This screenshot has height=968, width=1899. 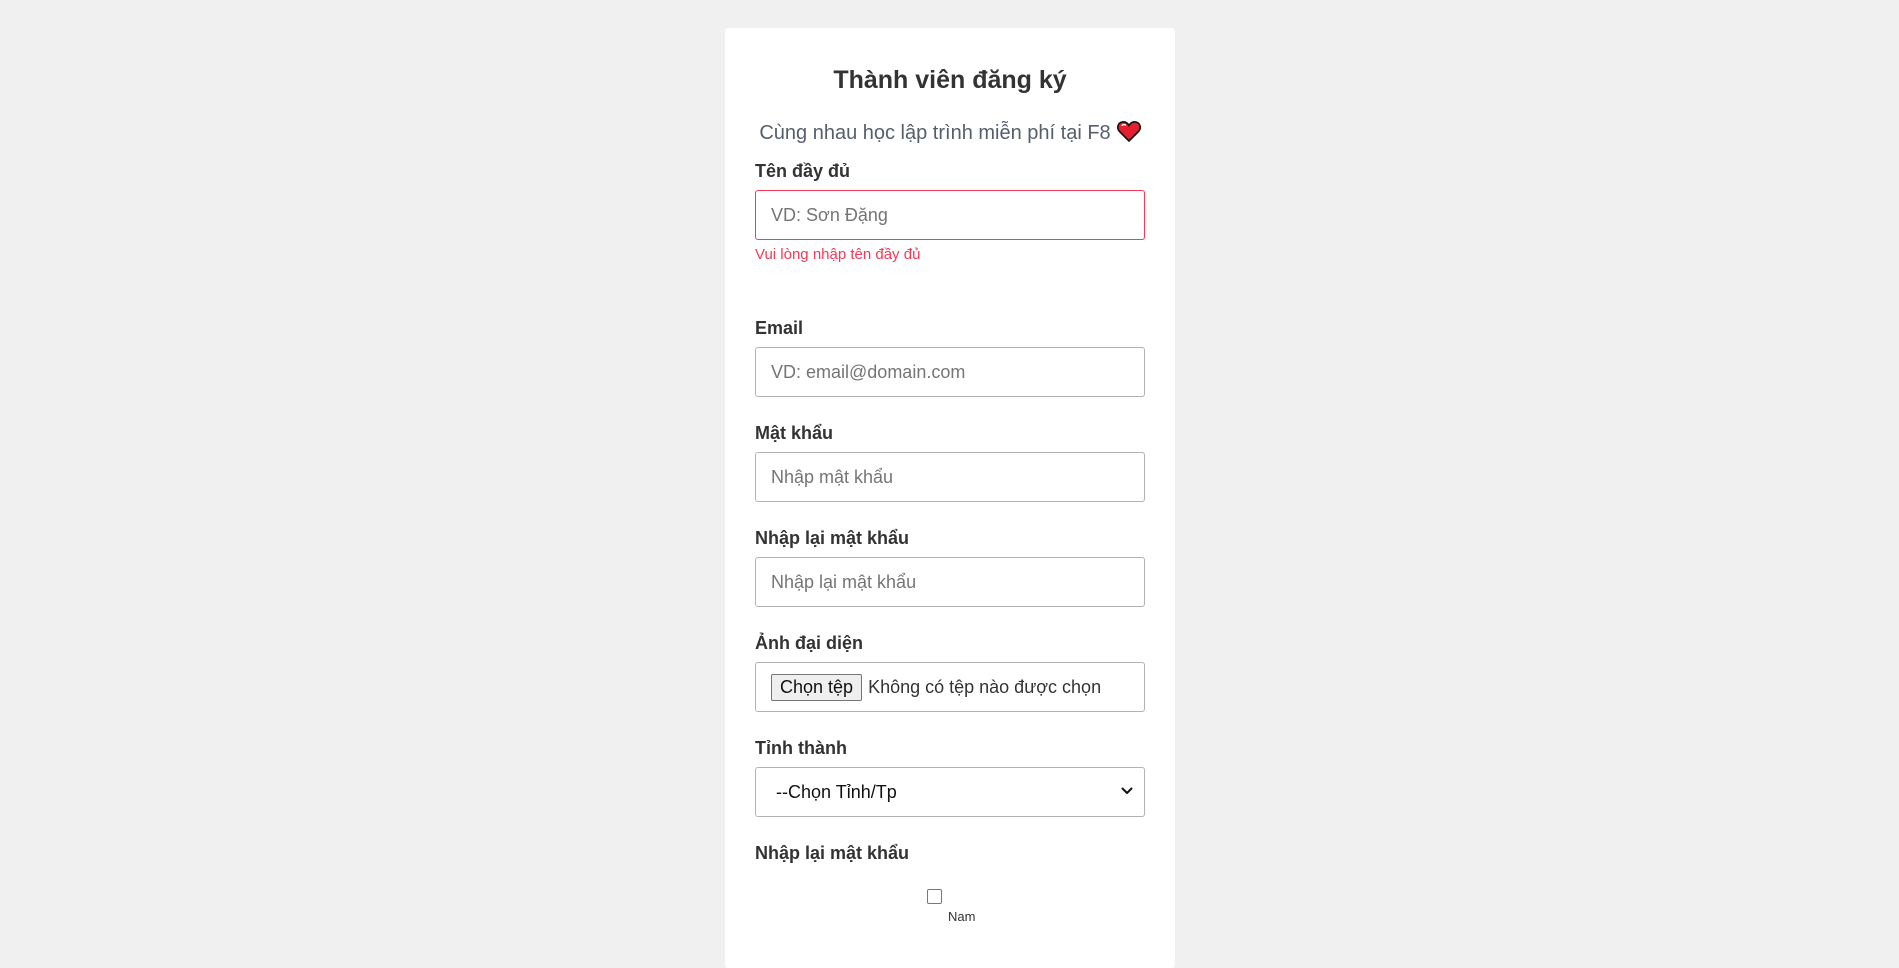 I want to click on gender-option: Nam, so click(x=957, y=906).